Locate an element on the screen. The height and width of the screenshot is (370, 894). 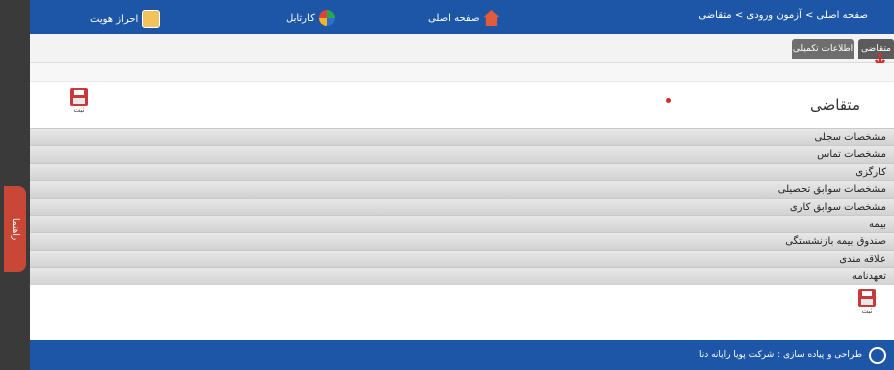
section-row: کارگزی is located at coordinates (462, 171).